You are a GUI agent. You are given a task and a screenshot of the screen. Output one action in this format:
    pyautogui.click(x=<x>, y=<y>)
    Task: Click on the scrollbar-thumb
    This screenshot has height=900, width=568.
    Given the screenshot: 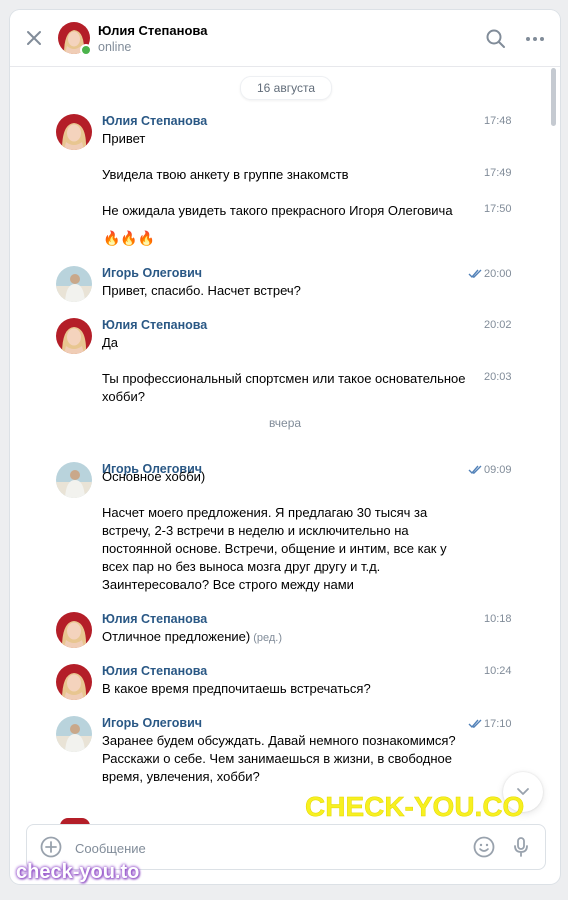 What is the action you would take?
    pyautogui.click(x=553, y=97)
    